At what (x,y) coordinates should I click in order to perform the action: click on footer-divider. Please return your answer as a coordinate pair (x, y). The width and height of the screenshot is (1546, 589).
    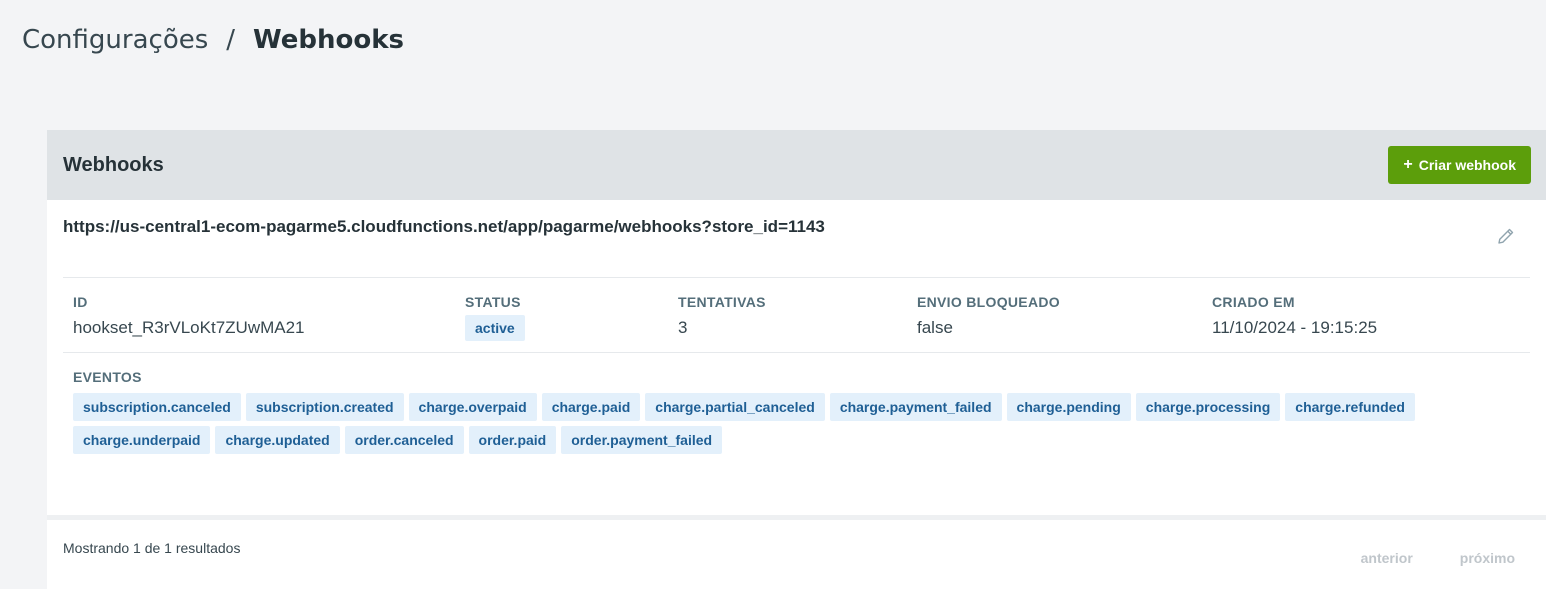
    Looking at the image, I should click on (796, 517).